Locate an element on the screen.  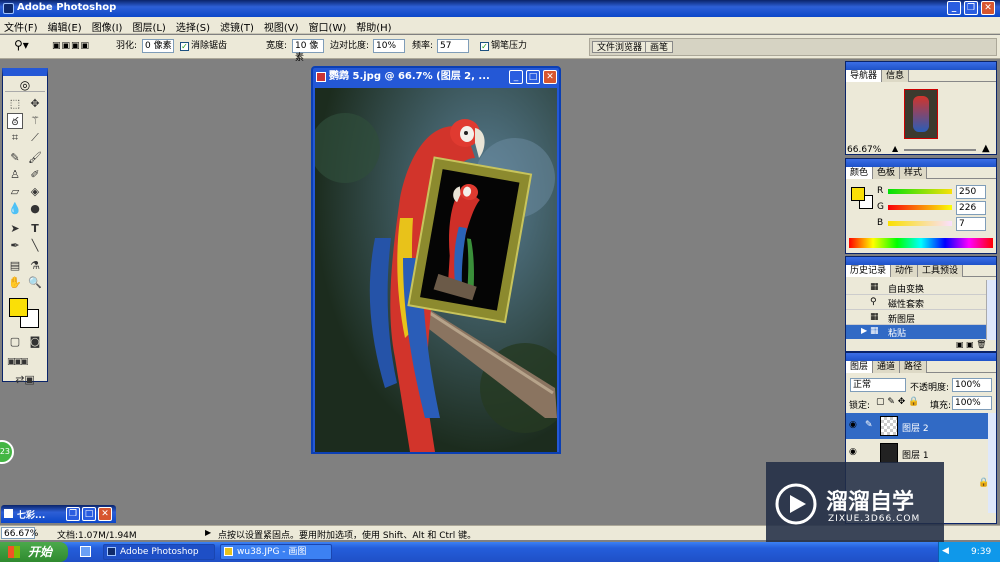
tab-paths: 路径 is located at coordinates (914, 367).